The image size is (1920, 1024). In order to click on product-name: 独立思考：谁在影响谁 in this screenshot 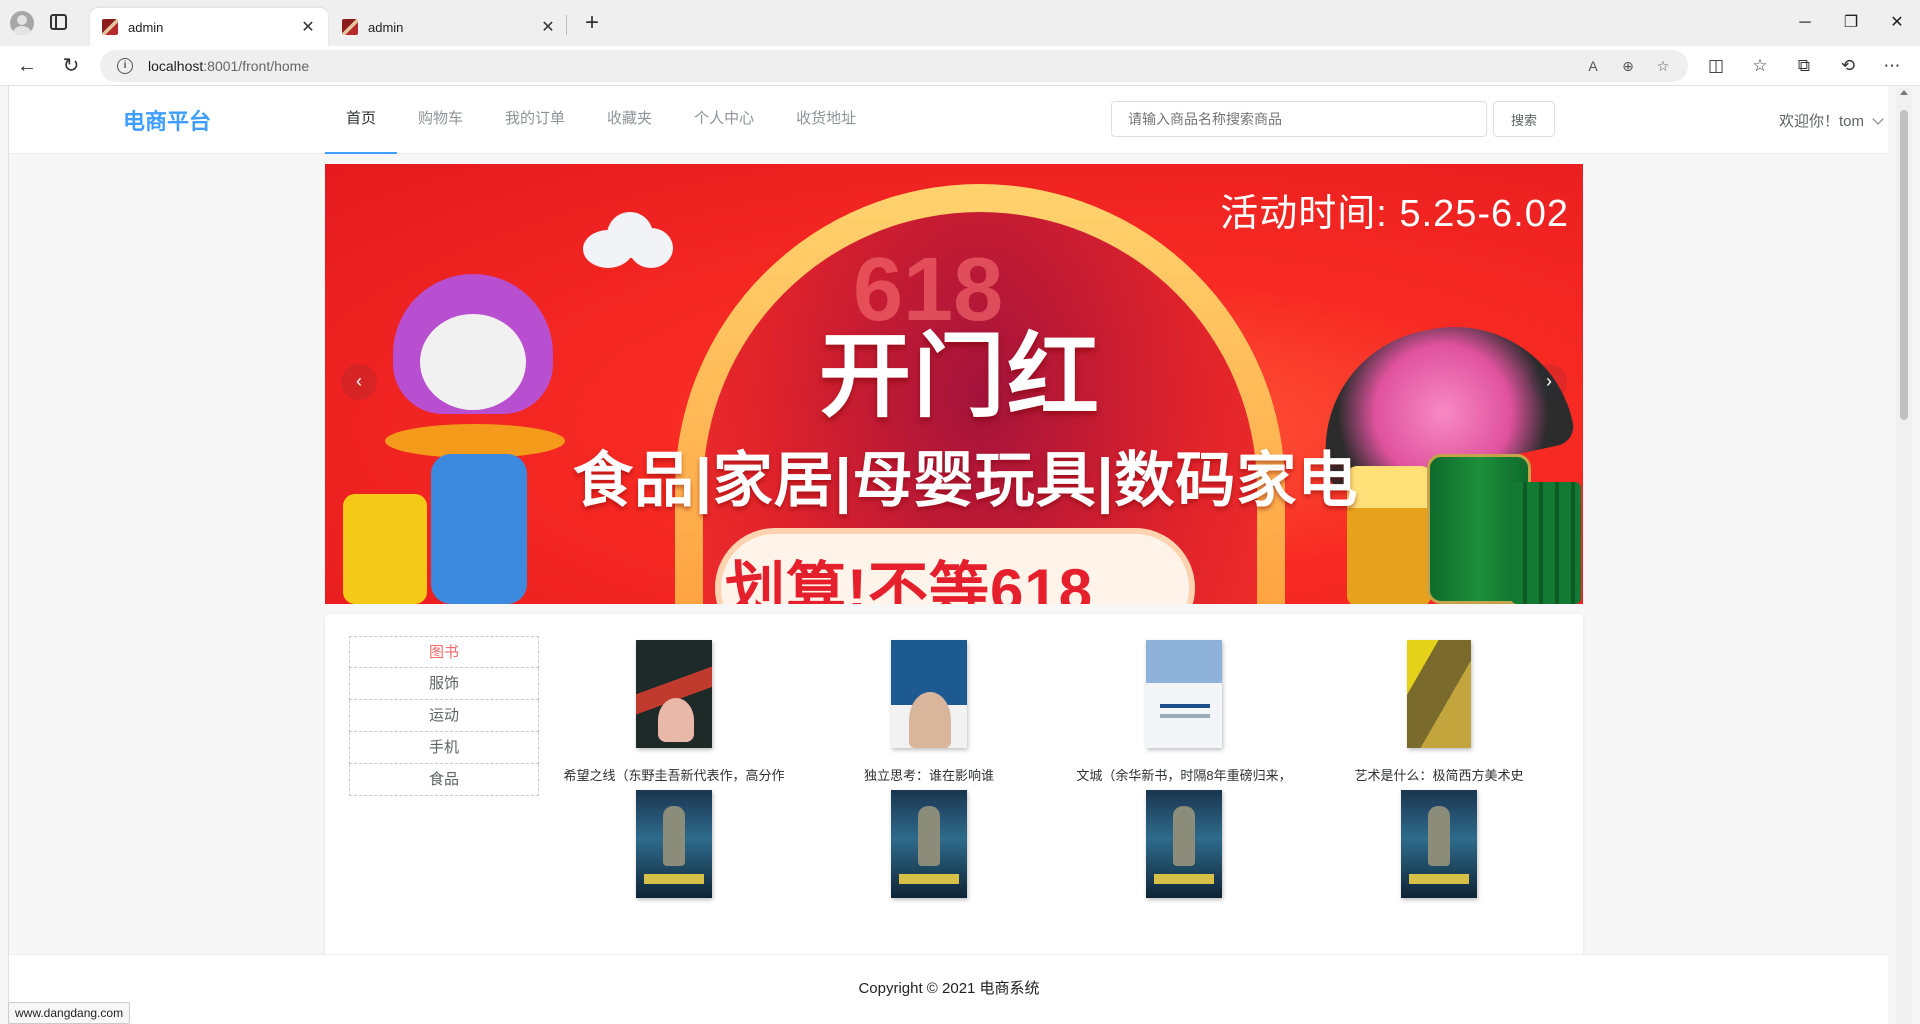, I will do `click(929, 774)`.